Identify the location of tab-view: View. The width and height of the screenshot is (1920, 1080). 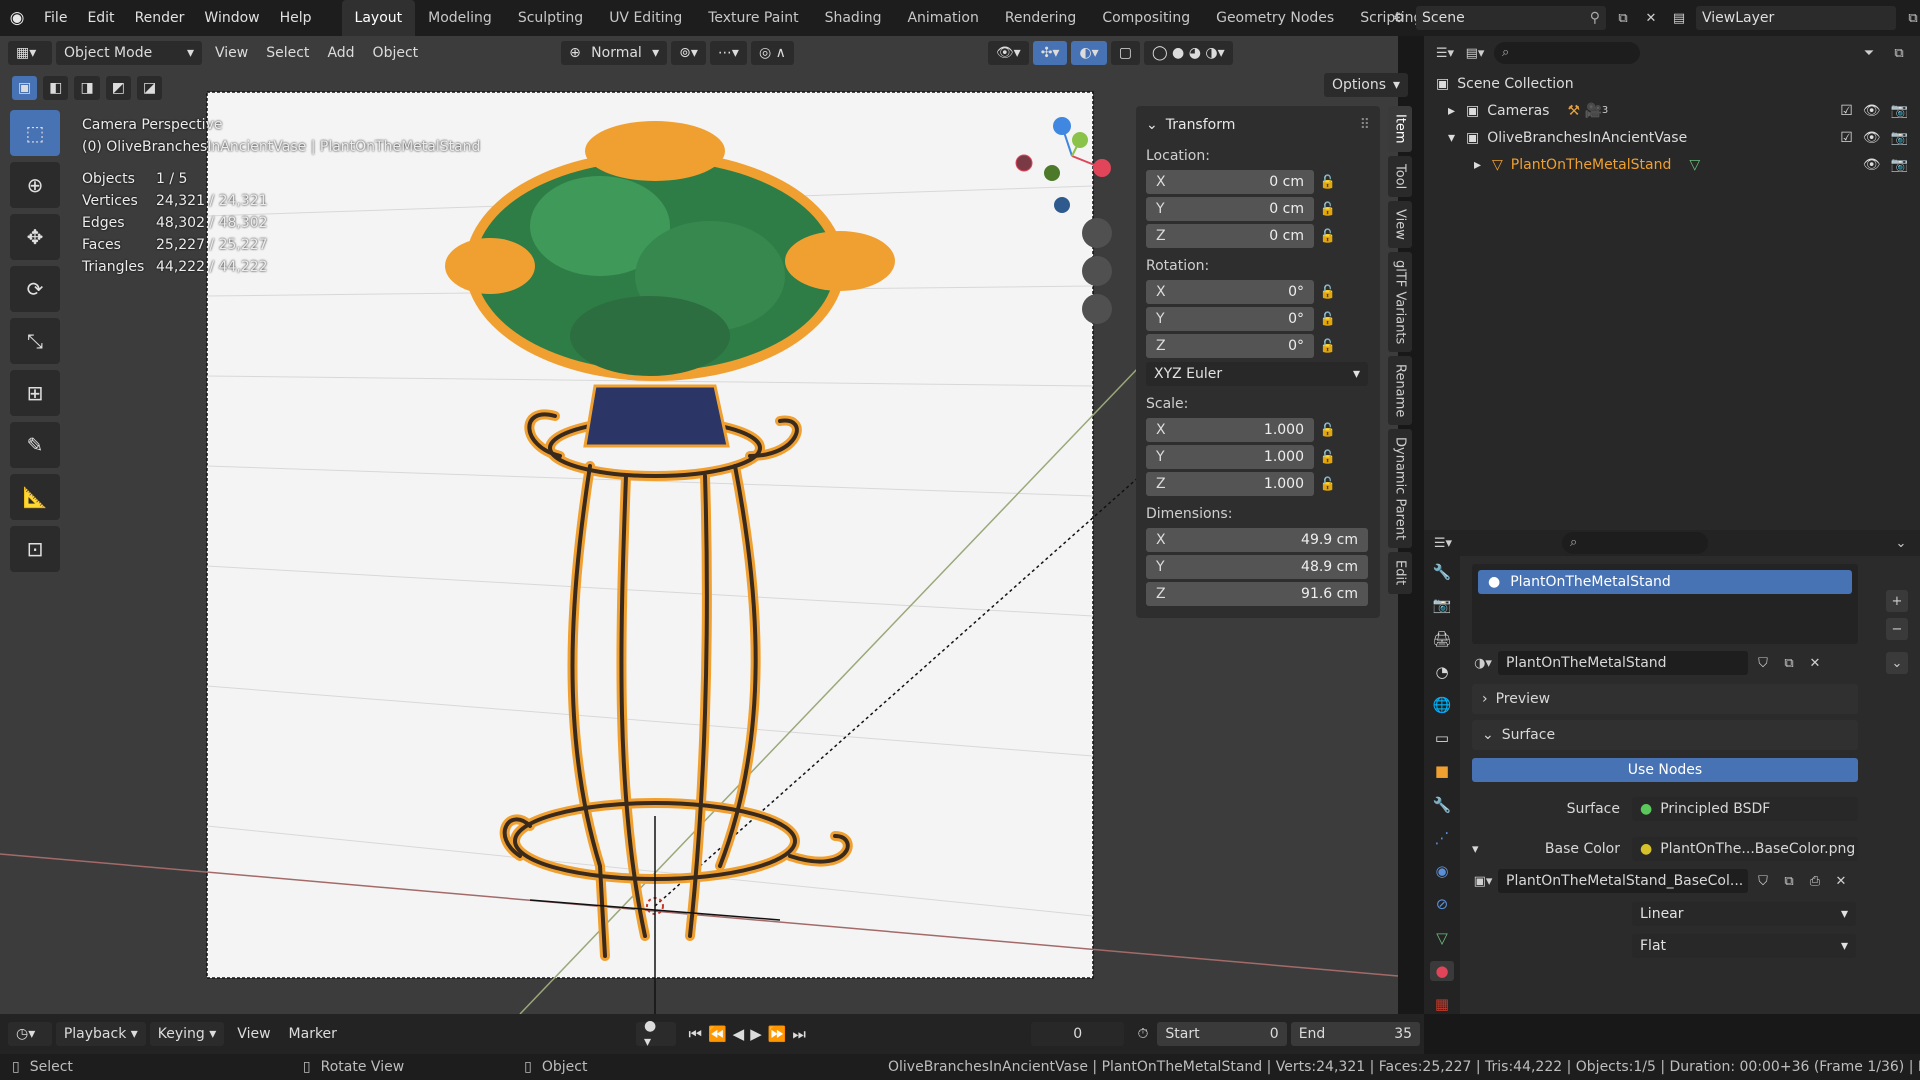
(1400, 224).